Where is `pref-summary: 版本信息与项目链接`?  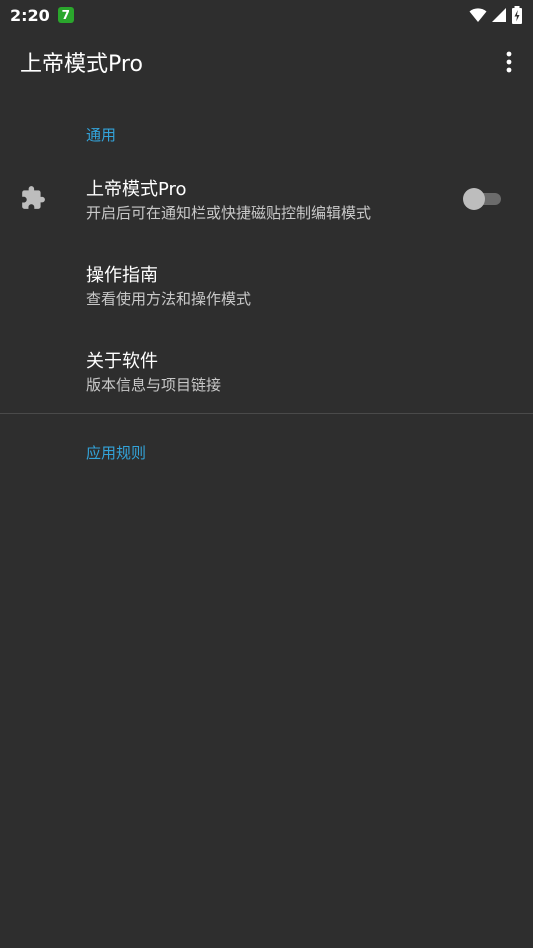
pref-summary: 版本信息与项目链接 is located at coordinates (154, 385).